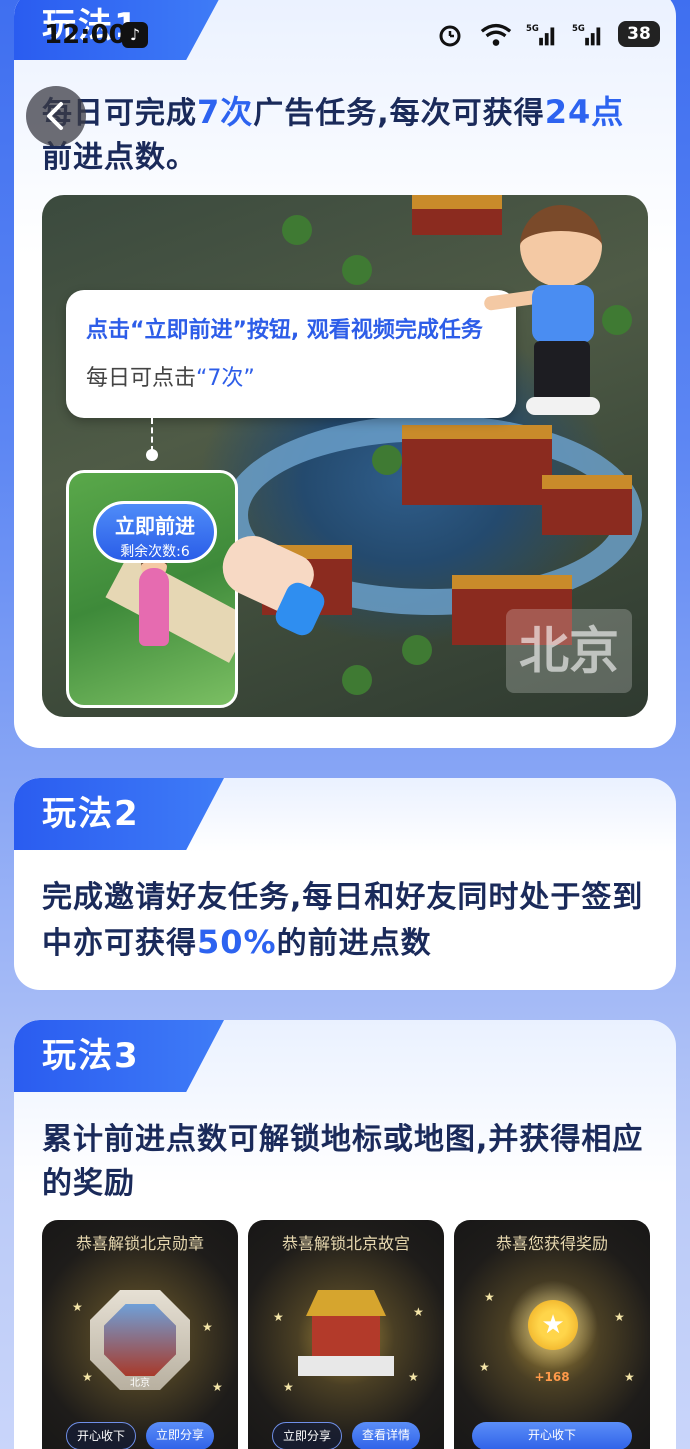  Describe the element at coordinates (542, 34) in the screenshot. I see `signal-icon-1: 5G` at that location.